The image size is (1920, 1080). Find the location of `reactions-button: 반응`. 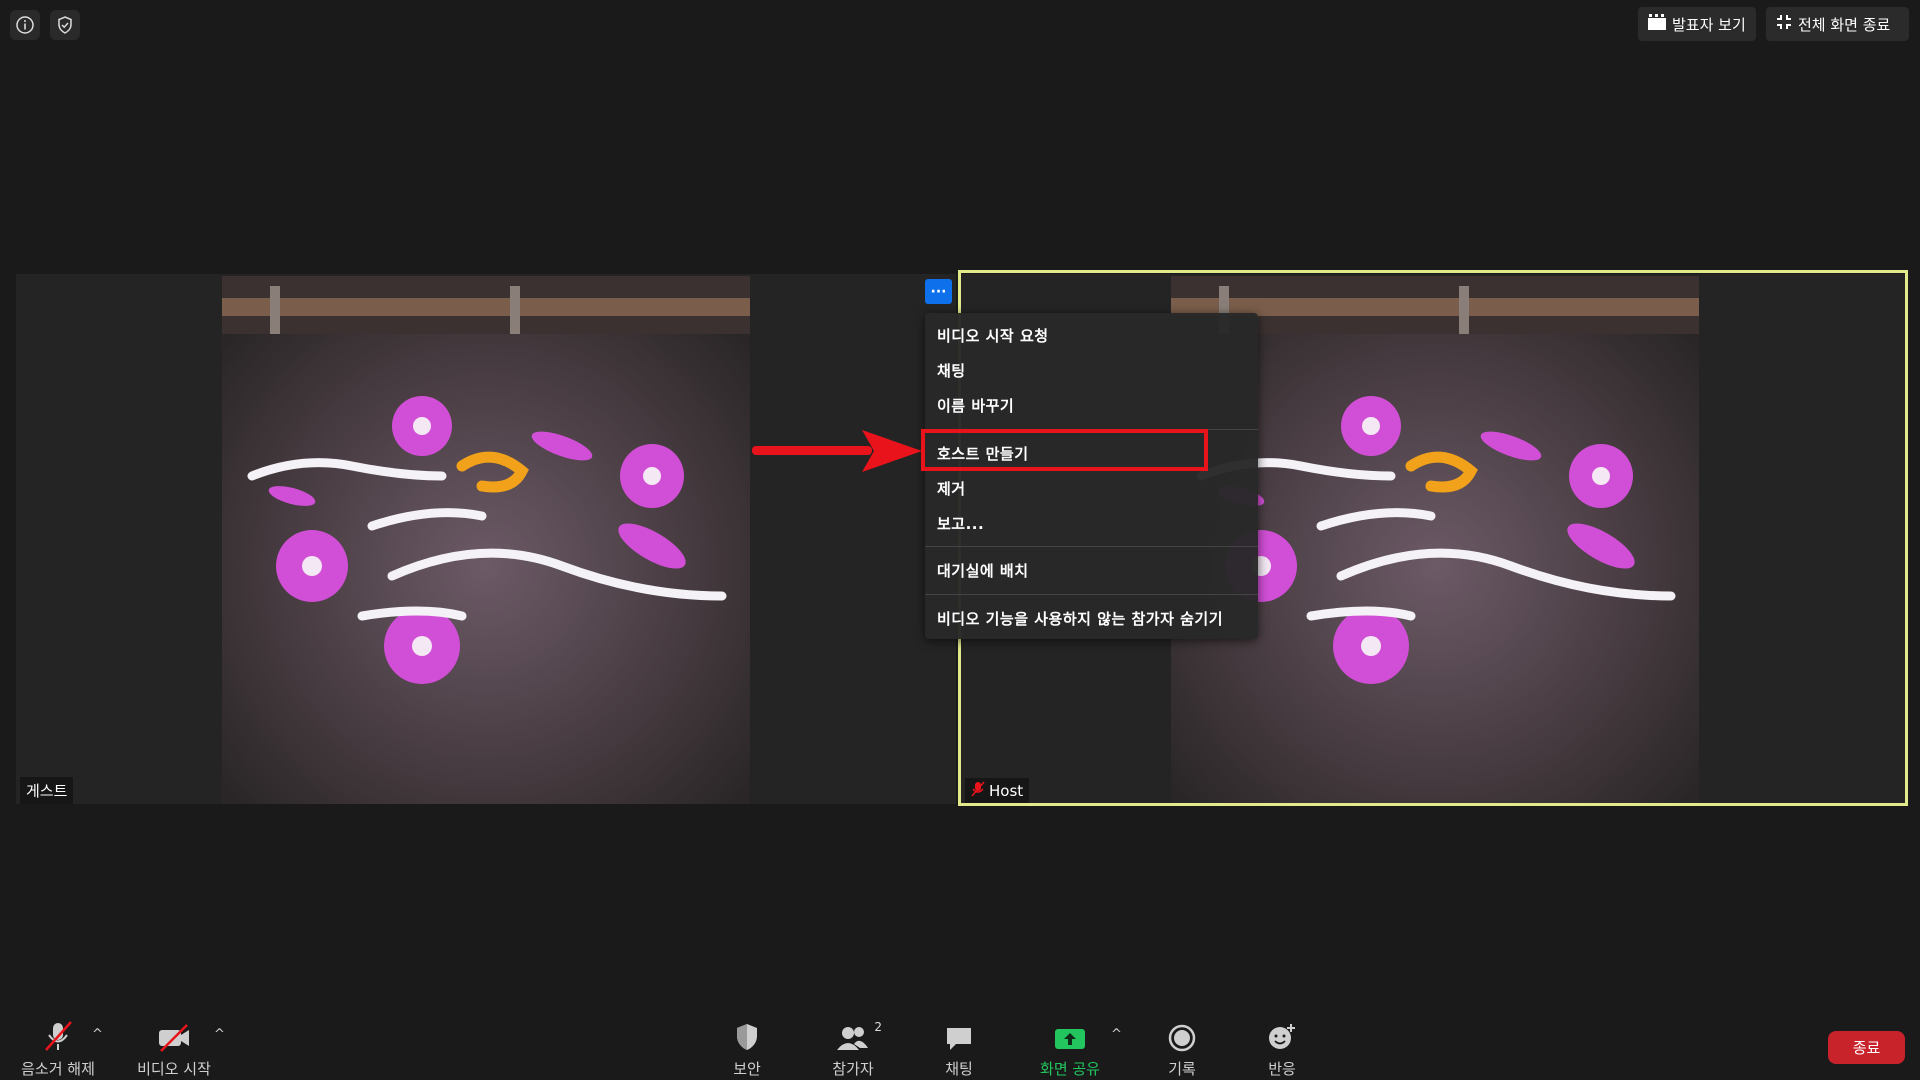

reactions-button: 반응 is located at coordinates (1282, 1047).